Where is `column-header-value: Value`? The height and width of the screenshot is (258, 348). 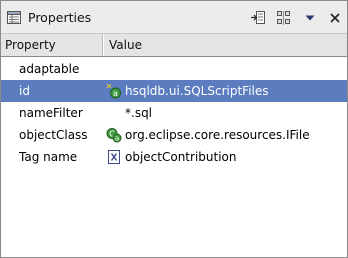 column-header-value: Value is located at coordinates (225, 45).